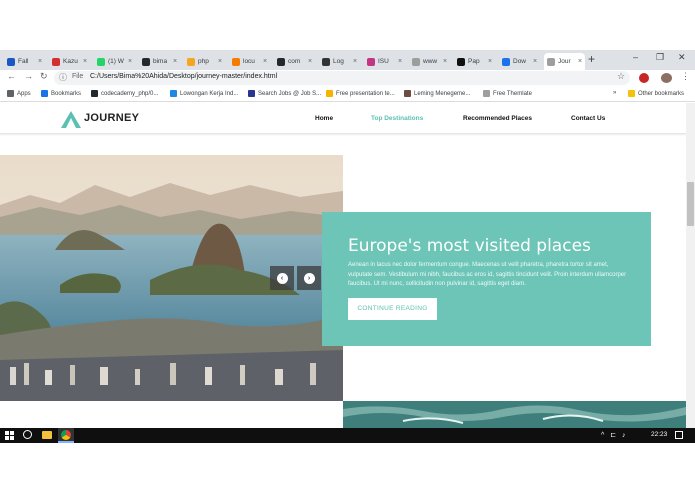  I want to click on page-scrollbar, so click(690, 265).